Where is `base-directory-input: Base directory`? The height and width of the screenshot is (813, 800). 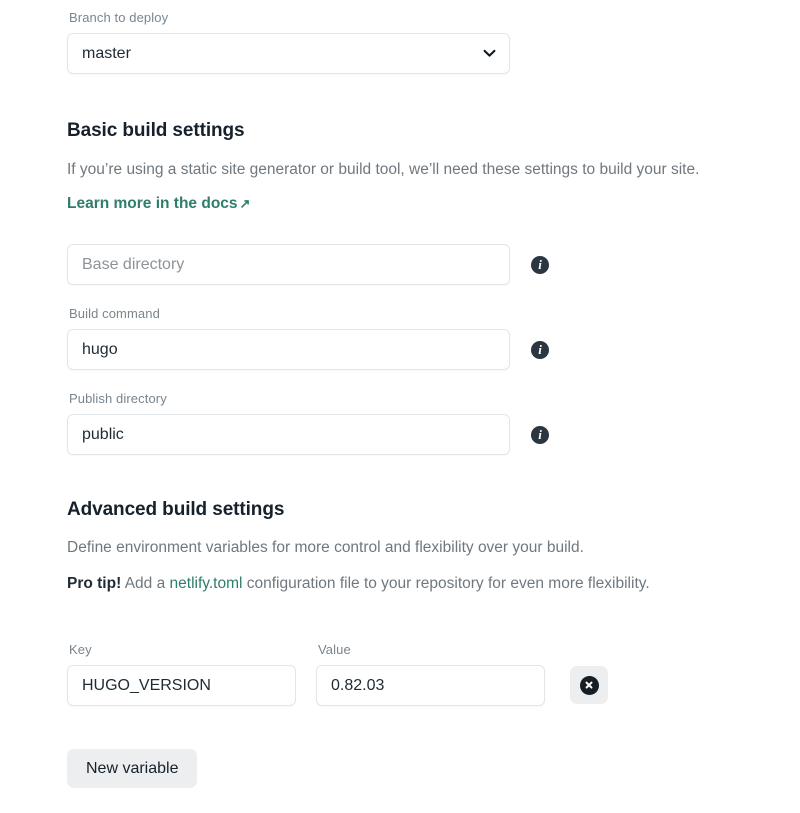 base-directory-input: Base directory is located at coordinates (288, 264).